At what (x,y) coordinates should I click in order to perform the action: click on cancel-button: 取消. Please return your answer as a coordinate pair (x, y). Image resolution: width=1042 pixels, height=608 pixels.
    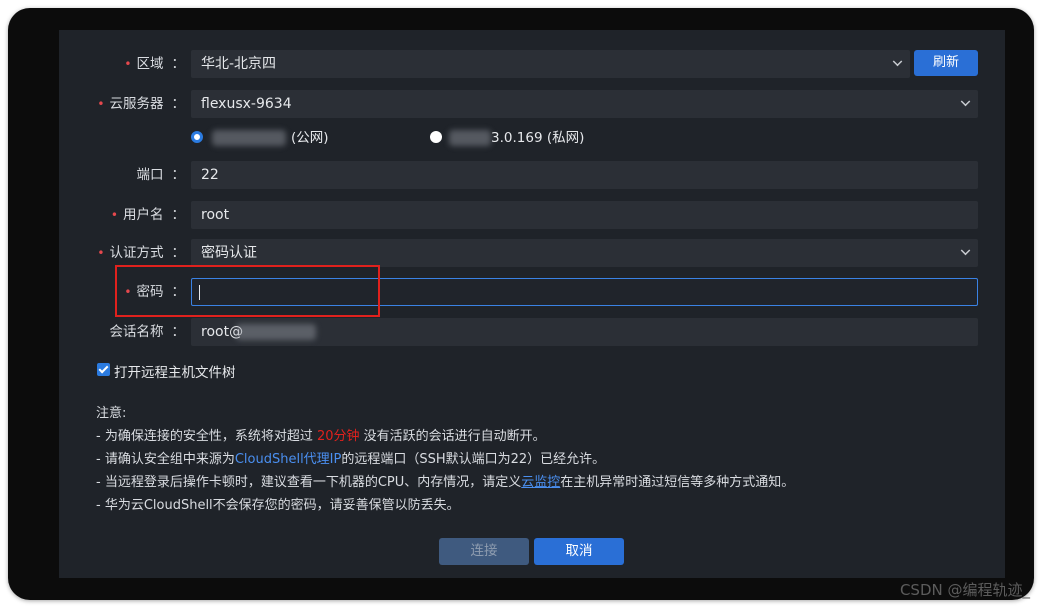
    Looking at the image, I should click on (579, 551).